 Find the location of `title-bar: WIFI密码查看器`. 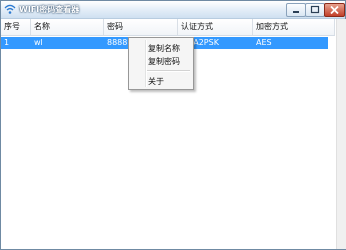

title-bar: WIFI密码查看器 is located at coordinates (173, 10).